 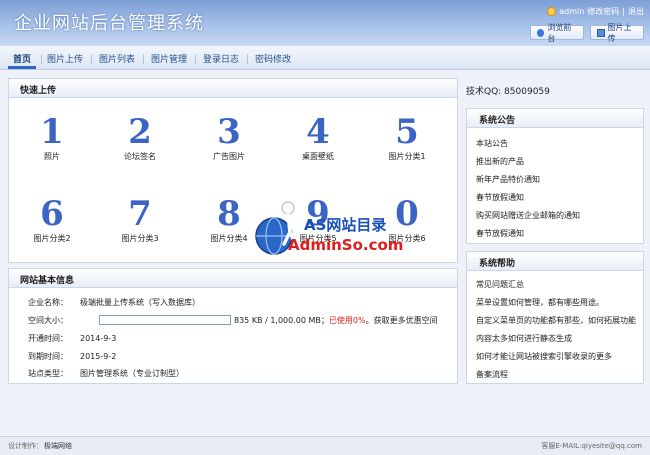 What do you see at coordinates (402, 320) in the screenshot?
I see `space-more-link: 。获取更多优惠空间` at bounding box center [402, 320].